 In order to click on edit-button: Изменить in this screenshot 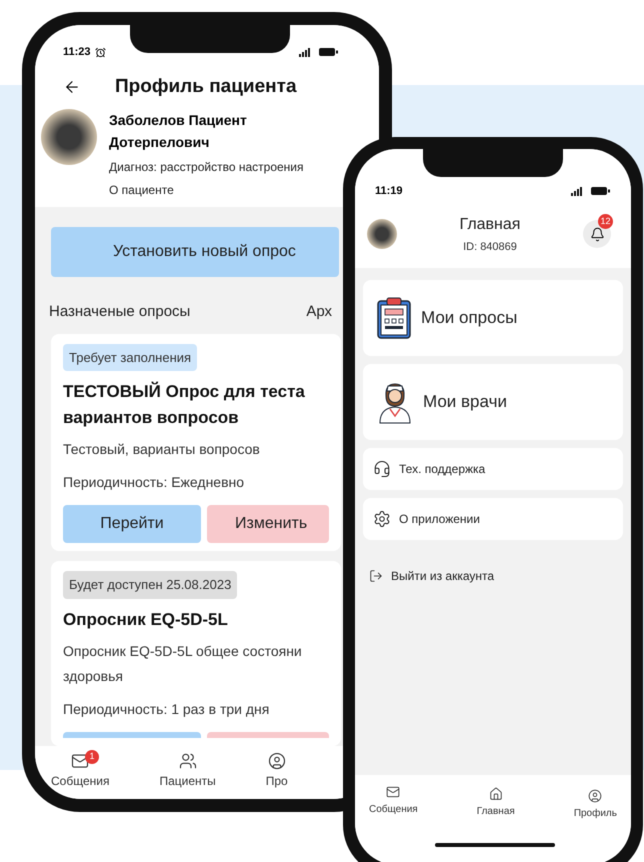, I will do `click(268, 524)`.